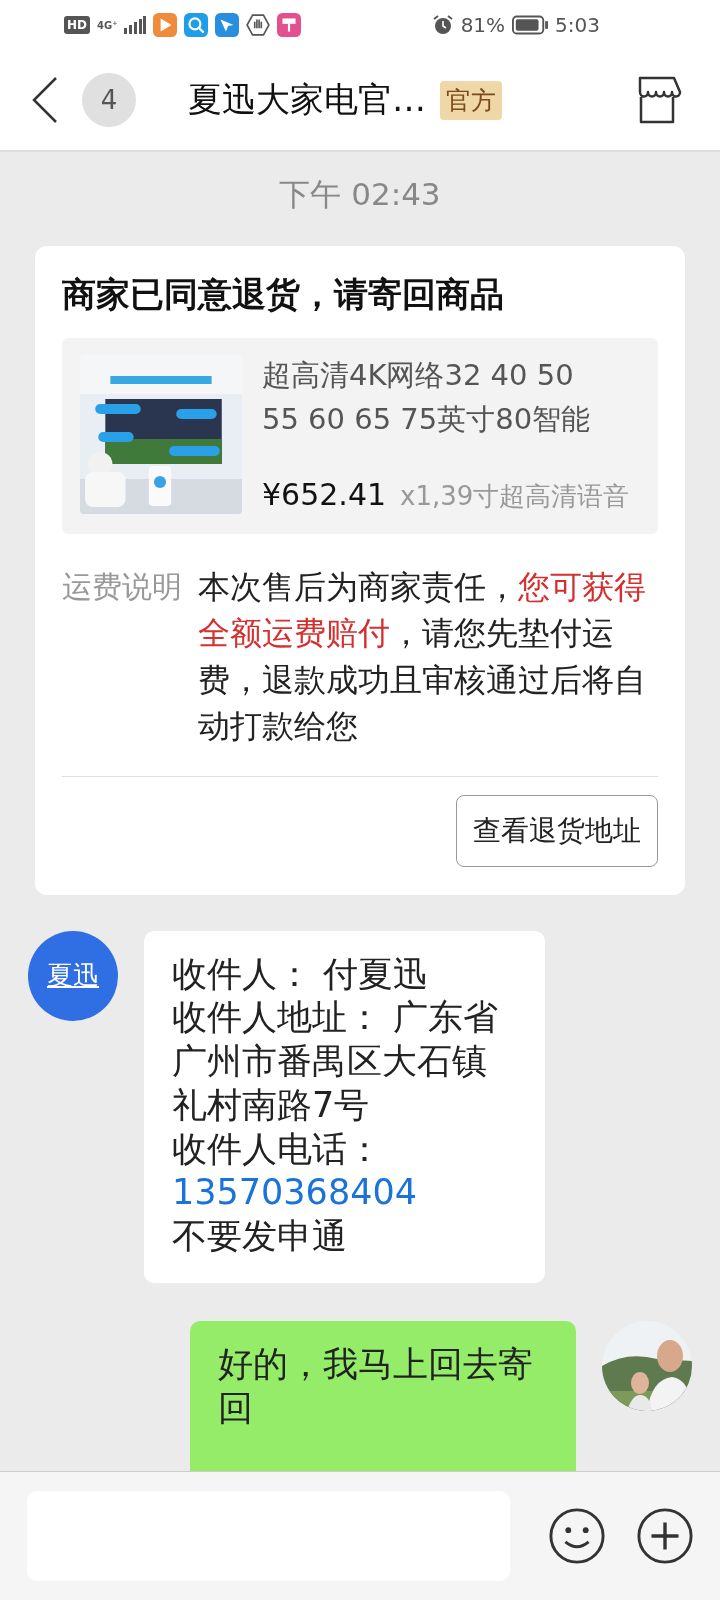 Image resolution: width=720 pixels, height=1600 pixels. What do you see at coordinates (360, 194) in the screenshot?
I see `timestamp: 下午 02:43` at bounding box center [360, 194].